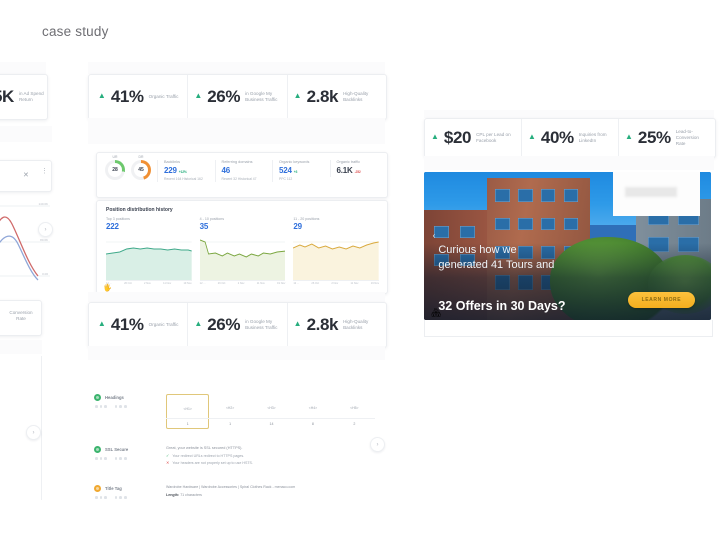 The width and height of the screenshot is (720, 540). I want to click on gauge-caption: UR, so click(115, 157).